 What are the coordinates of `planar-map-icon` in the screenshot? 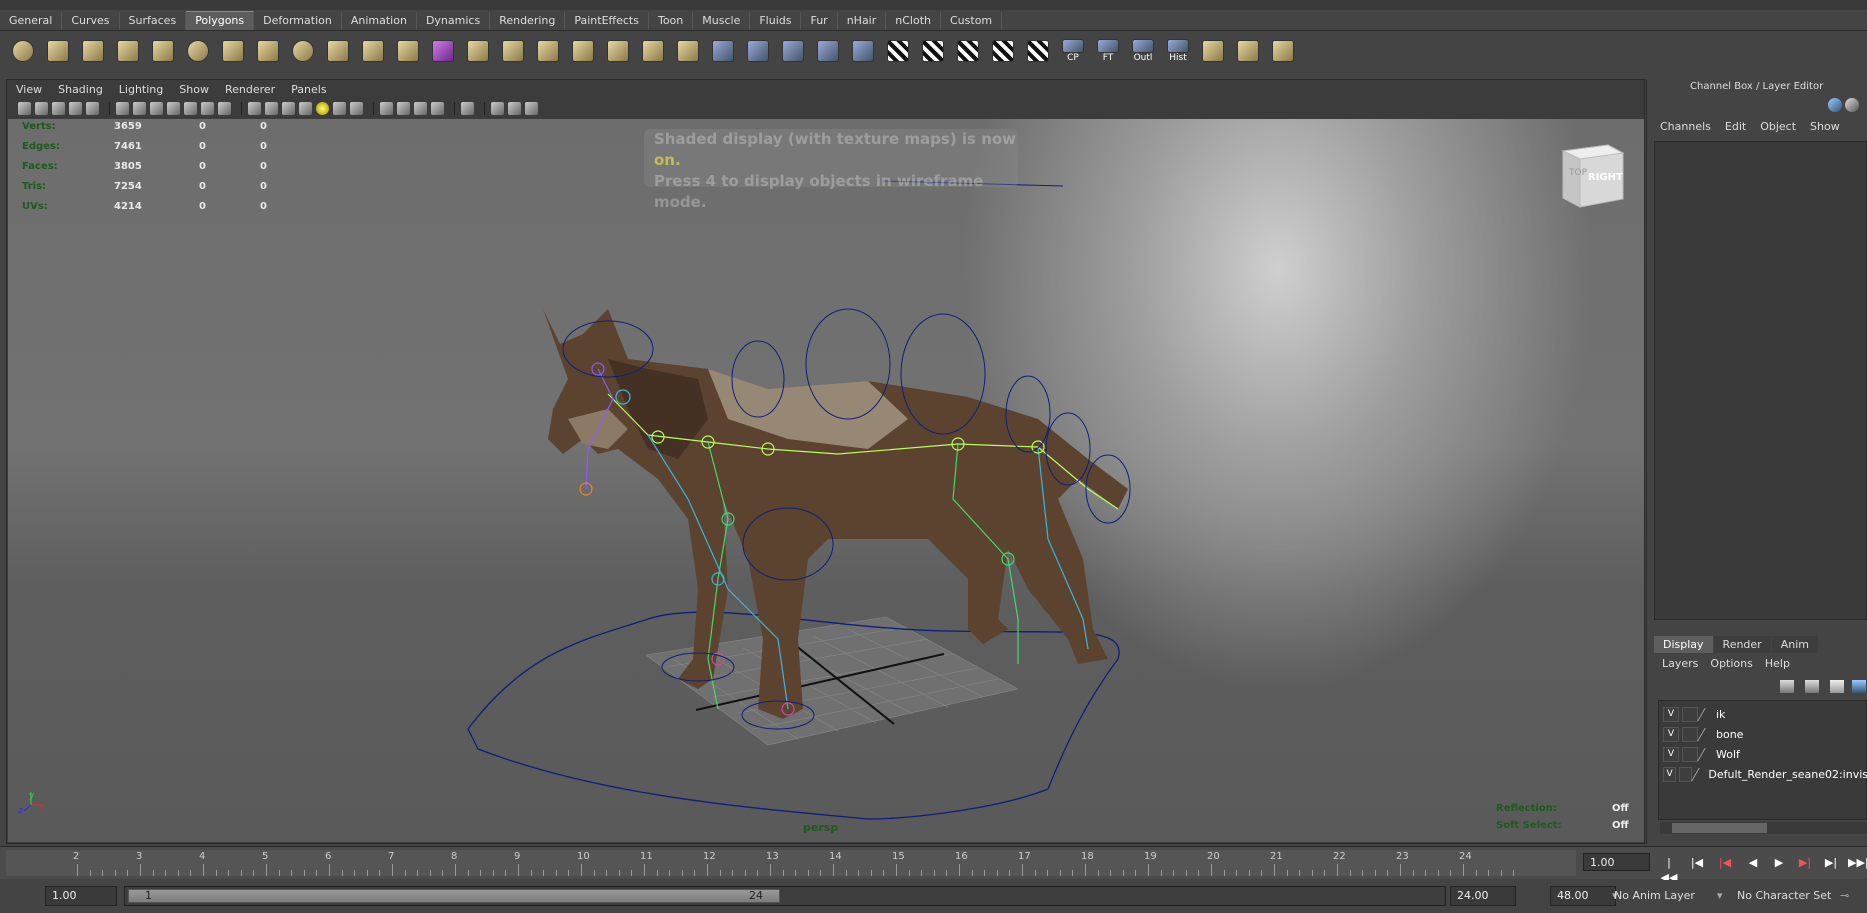 It's located at (828, 51).